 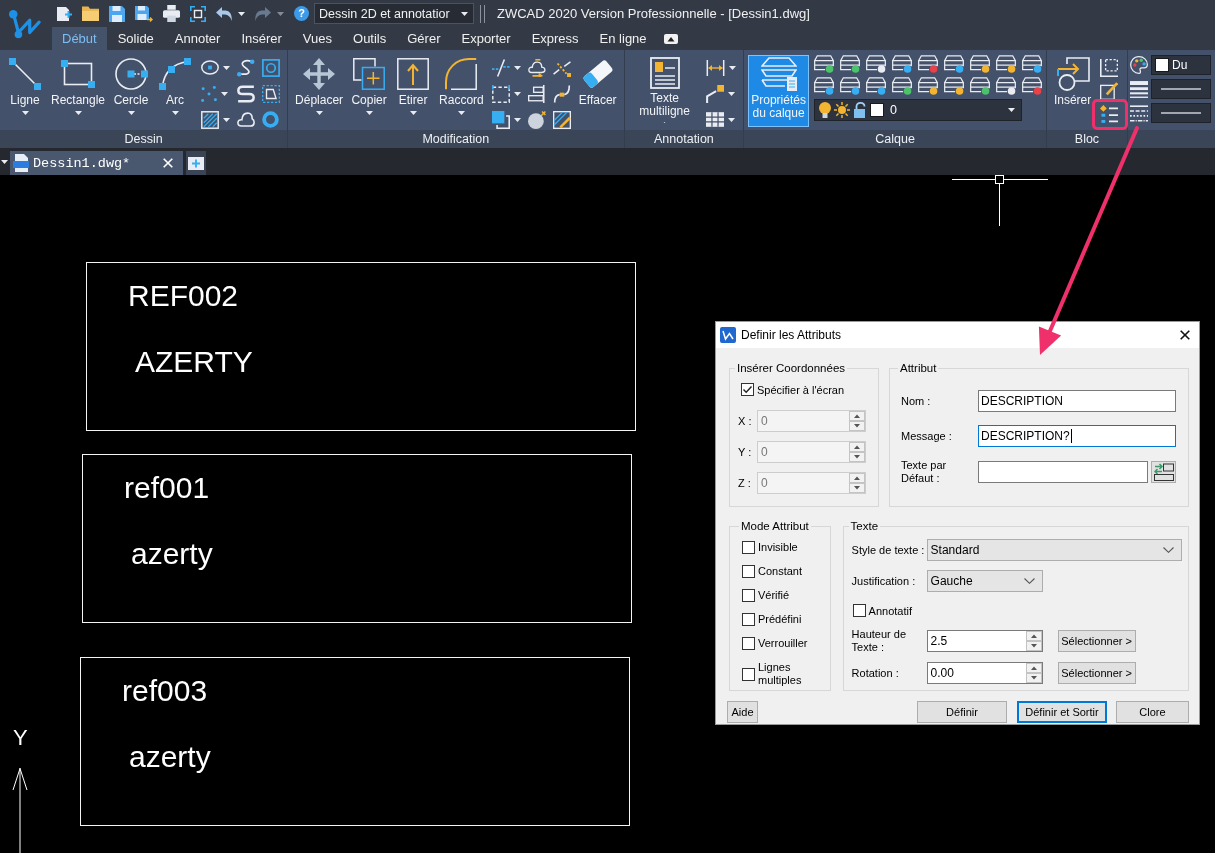 I want to click on save-as-button, so click(x=144, y=13).